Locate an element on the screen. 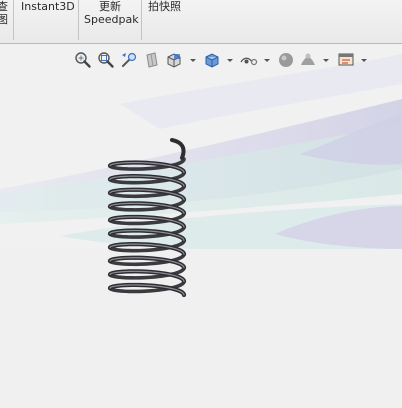 This screenshot has width=402, height=408. update-speedpak-label-line2: Speedpak is located at coordinates (111, 19).